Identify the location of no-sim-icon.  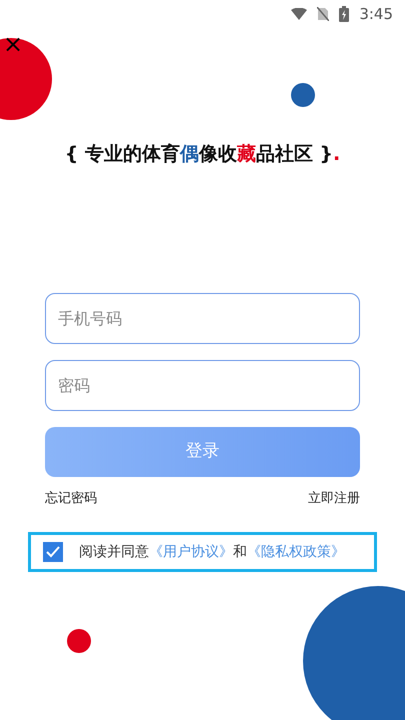
(323, 14).